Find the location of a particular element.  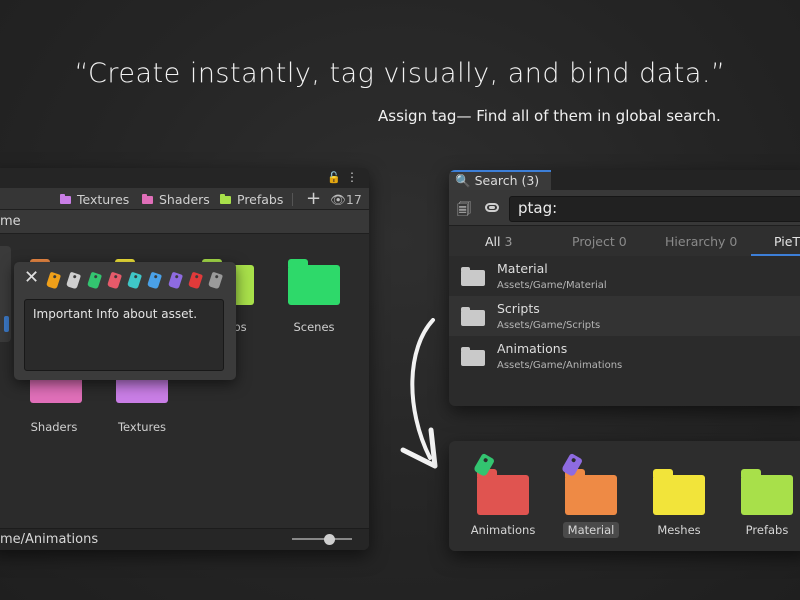

tag-gray-icon is located at coordinates (216, 280).